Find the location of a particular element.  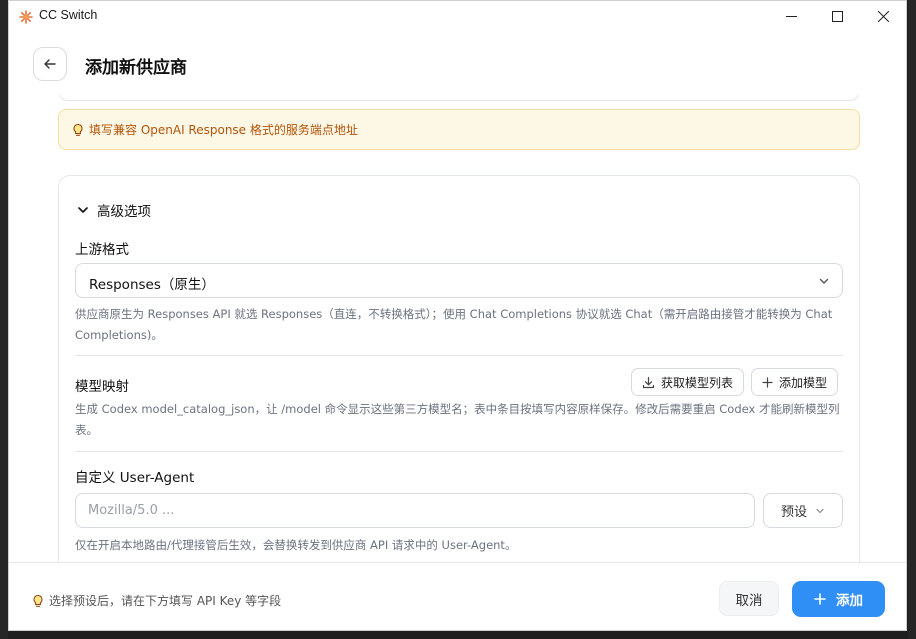

page-title: 添加新供应商 is located at coordinates (136, 68).